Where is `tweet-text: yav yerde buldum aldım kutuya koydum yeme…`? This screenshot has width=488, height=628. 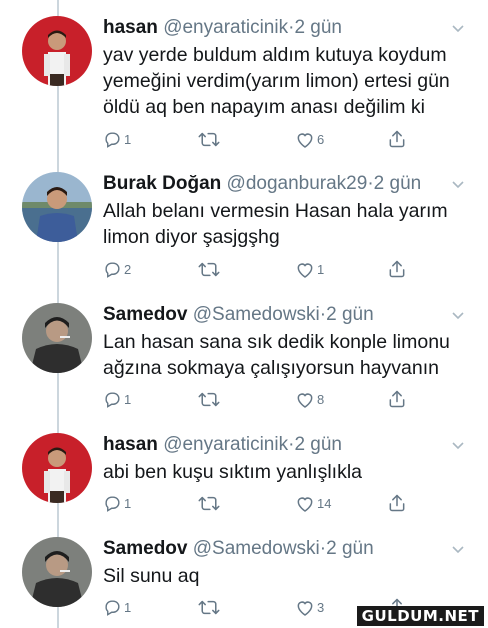
tweet-text: yav yerde buldum aldım kutuya koydum yeme… is located at coordinates (285, 81).